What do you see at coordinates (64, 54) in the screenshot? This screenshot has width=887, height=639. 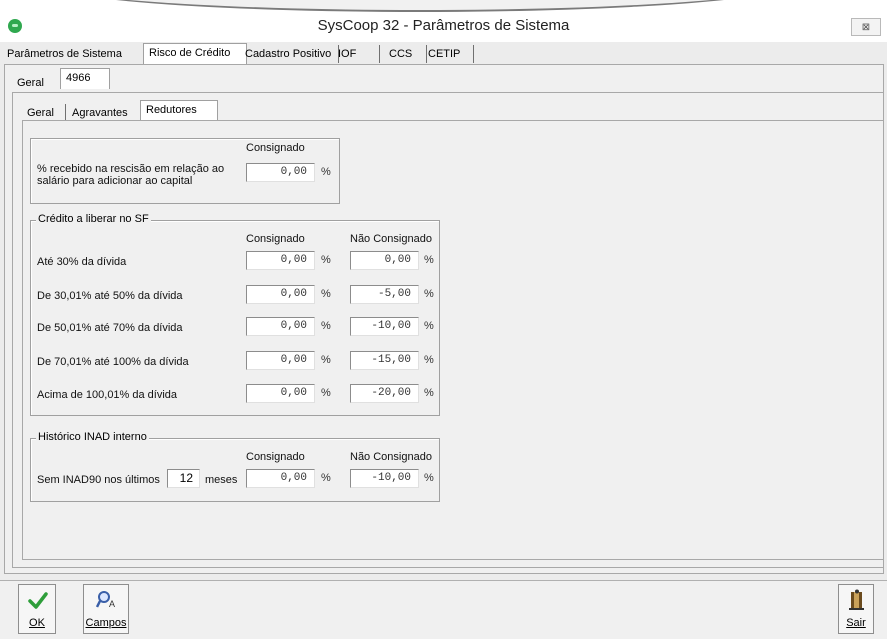 I see `tab-label: Parâmetros de Sistema` at bounding box center [64, 54].